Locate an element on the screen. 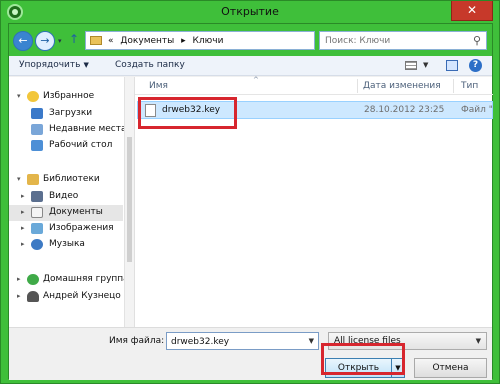 The height and width of the screenshot is (384, 500). up-folder-button: ↑ is located at coordinates (74, 39).